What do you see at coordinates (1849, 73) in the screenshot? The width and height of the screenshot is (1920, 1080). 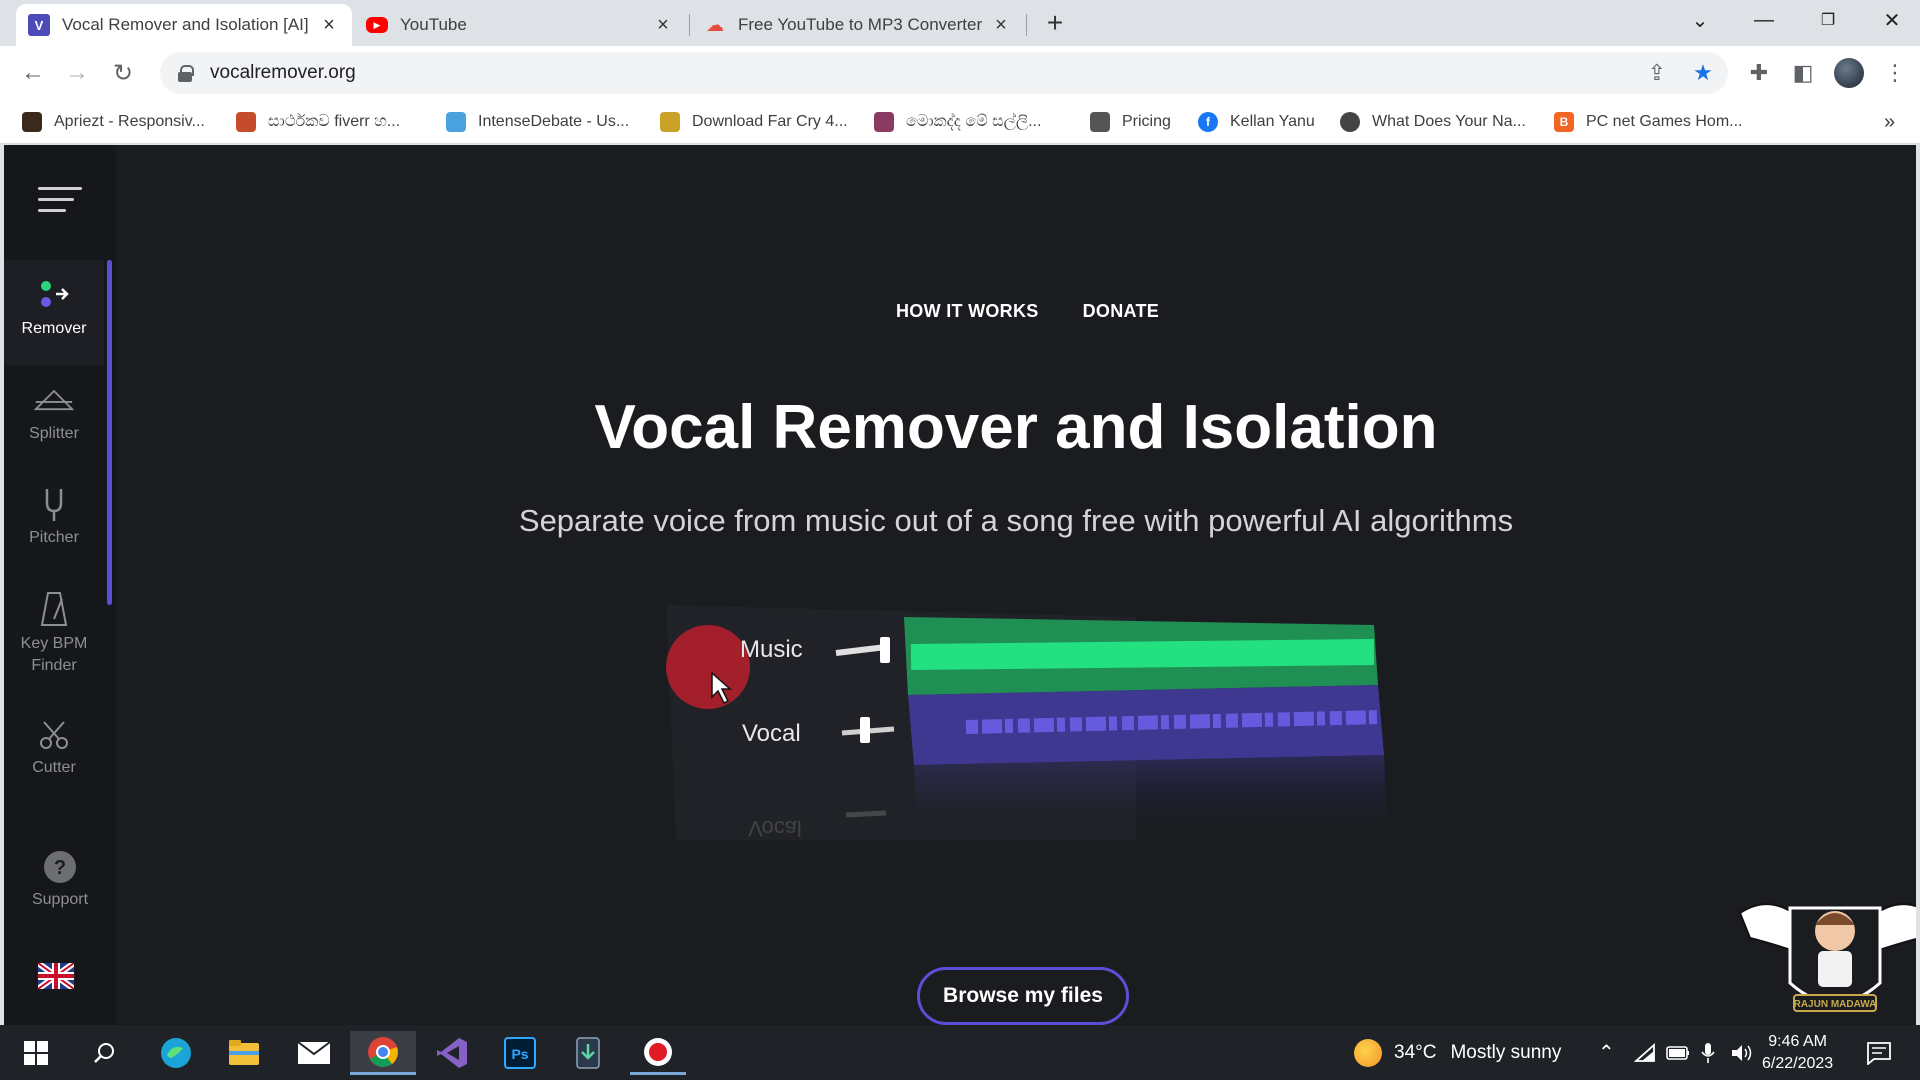 I see `profile-avatar` at bounding box center [1849, 73].